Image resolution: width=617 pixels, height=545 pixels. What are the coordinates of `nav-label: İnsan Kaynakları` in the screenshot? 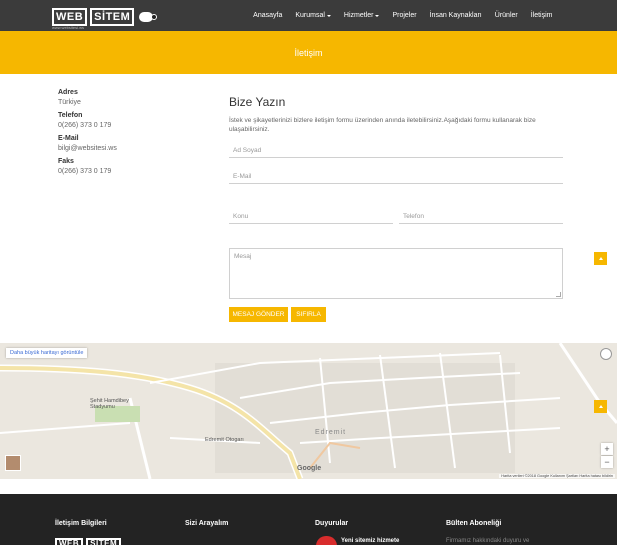 It's located at (455, 15).